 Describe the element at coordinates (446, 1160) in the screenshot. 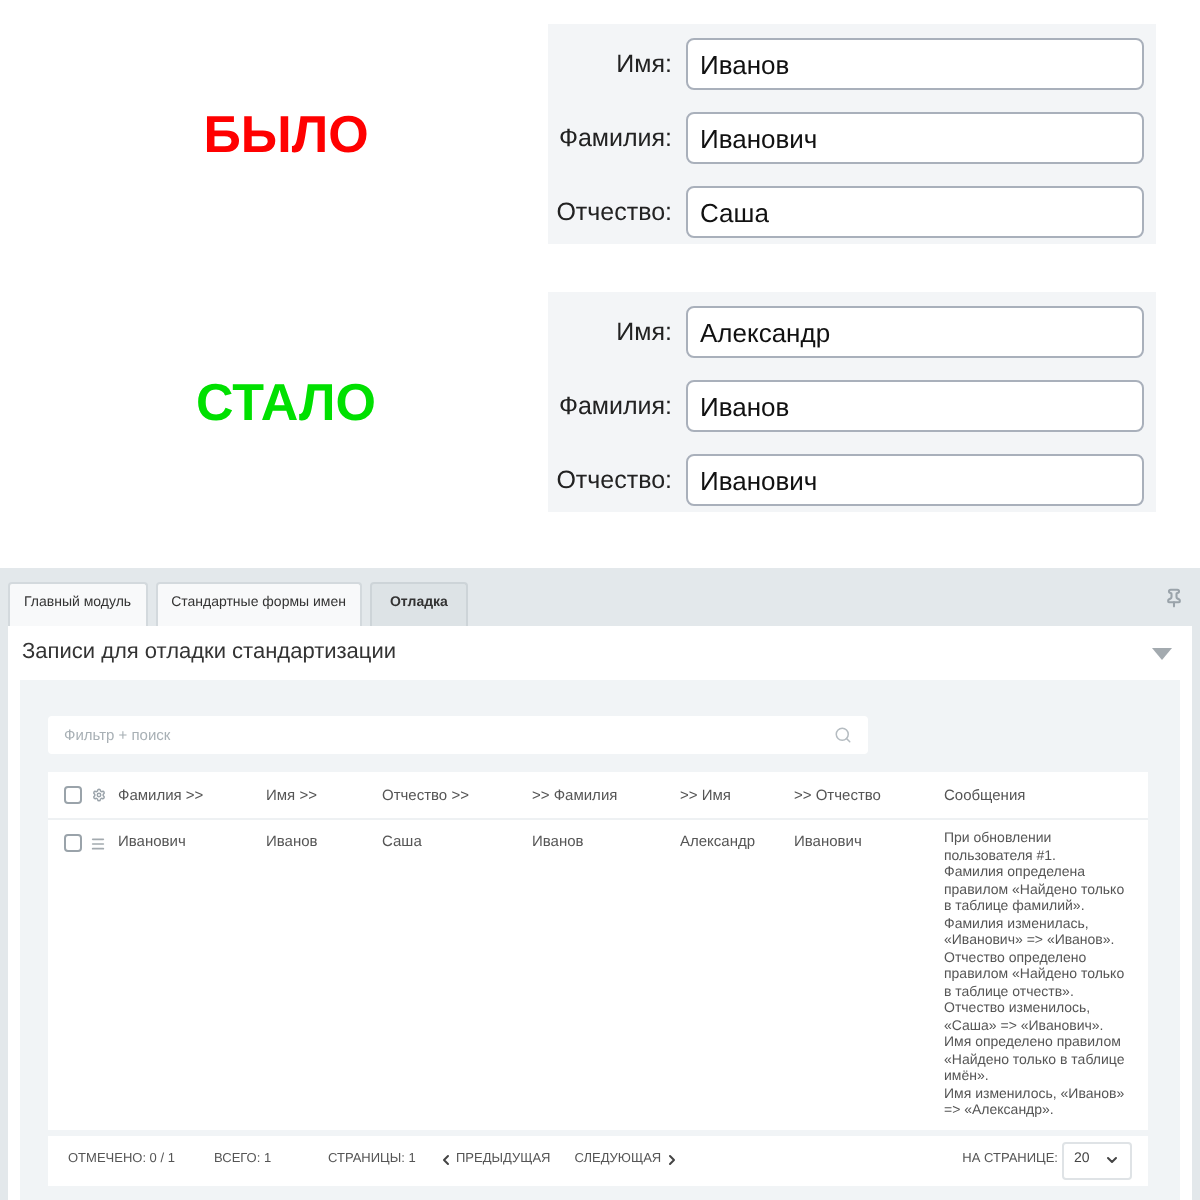

I see `chevron-left-icon` at that location.